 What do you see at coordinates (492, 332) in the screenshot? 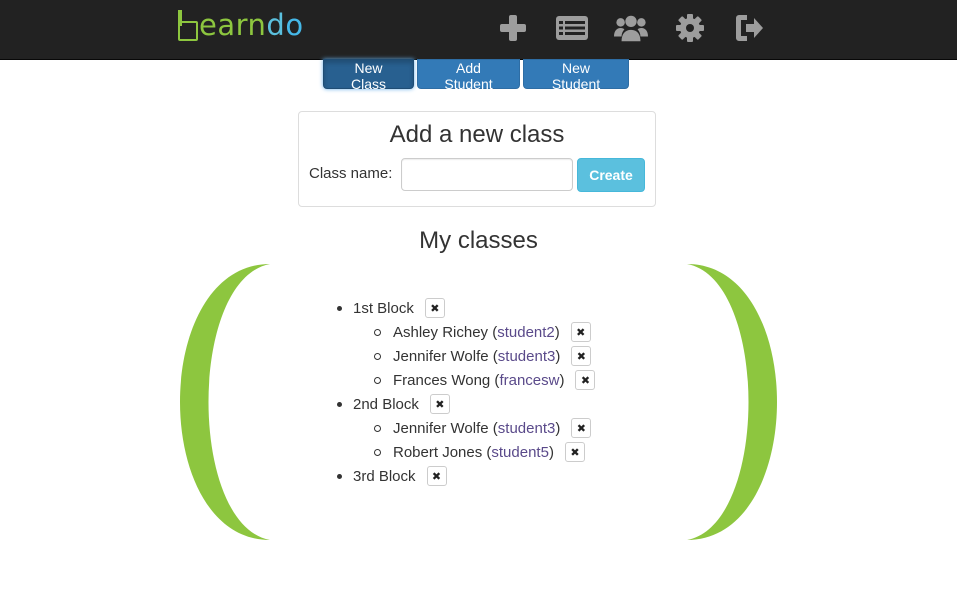
I see `student-item: Ashley Richey (student2) ✖` at bounding box center [492, 332].